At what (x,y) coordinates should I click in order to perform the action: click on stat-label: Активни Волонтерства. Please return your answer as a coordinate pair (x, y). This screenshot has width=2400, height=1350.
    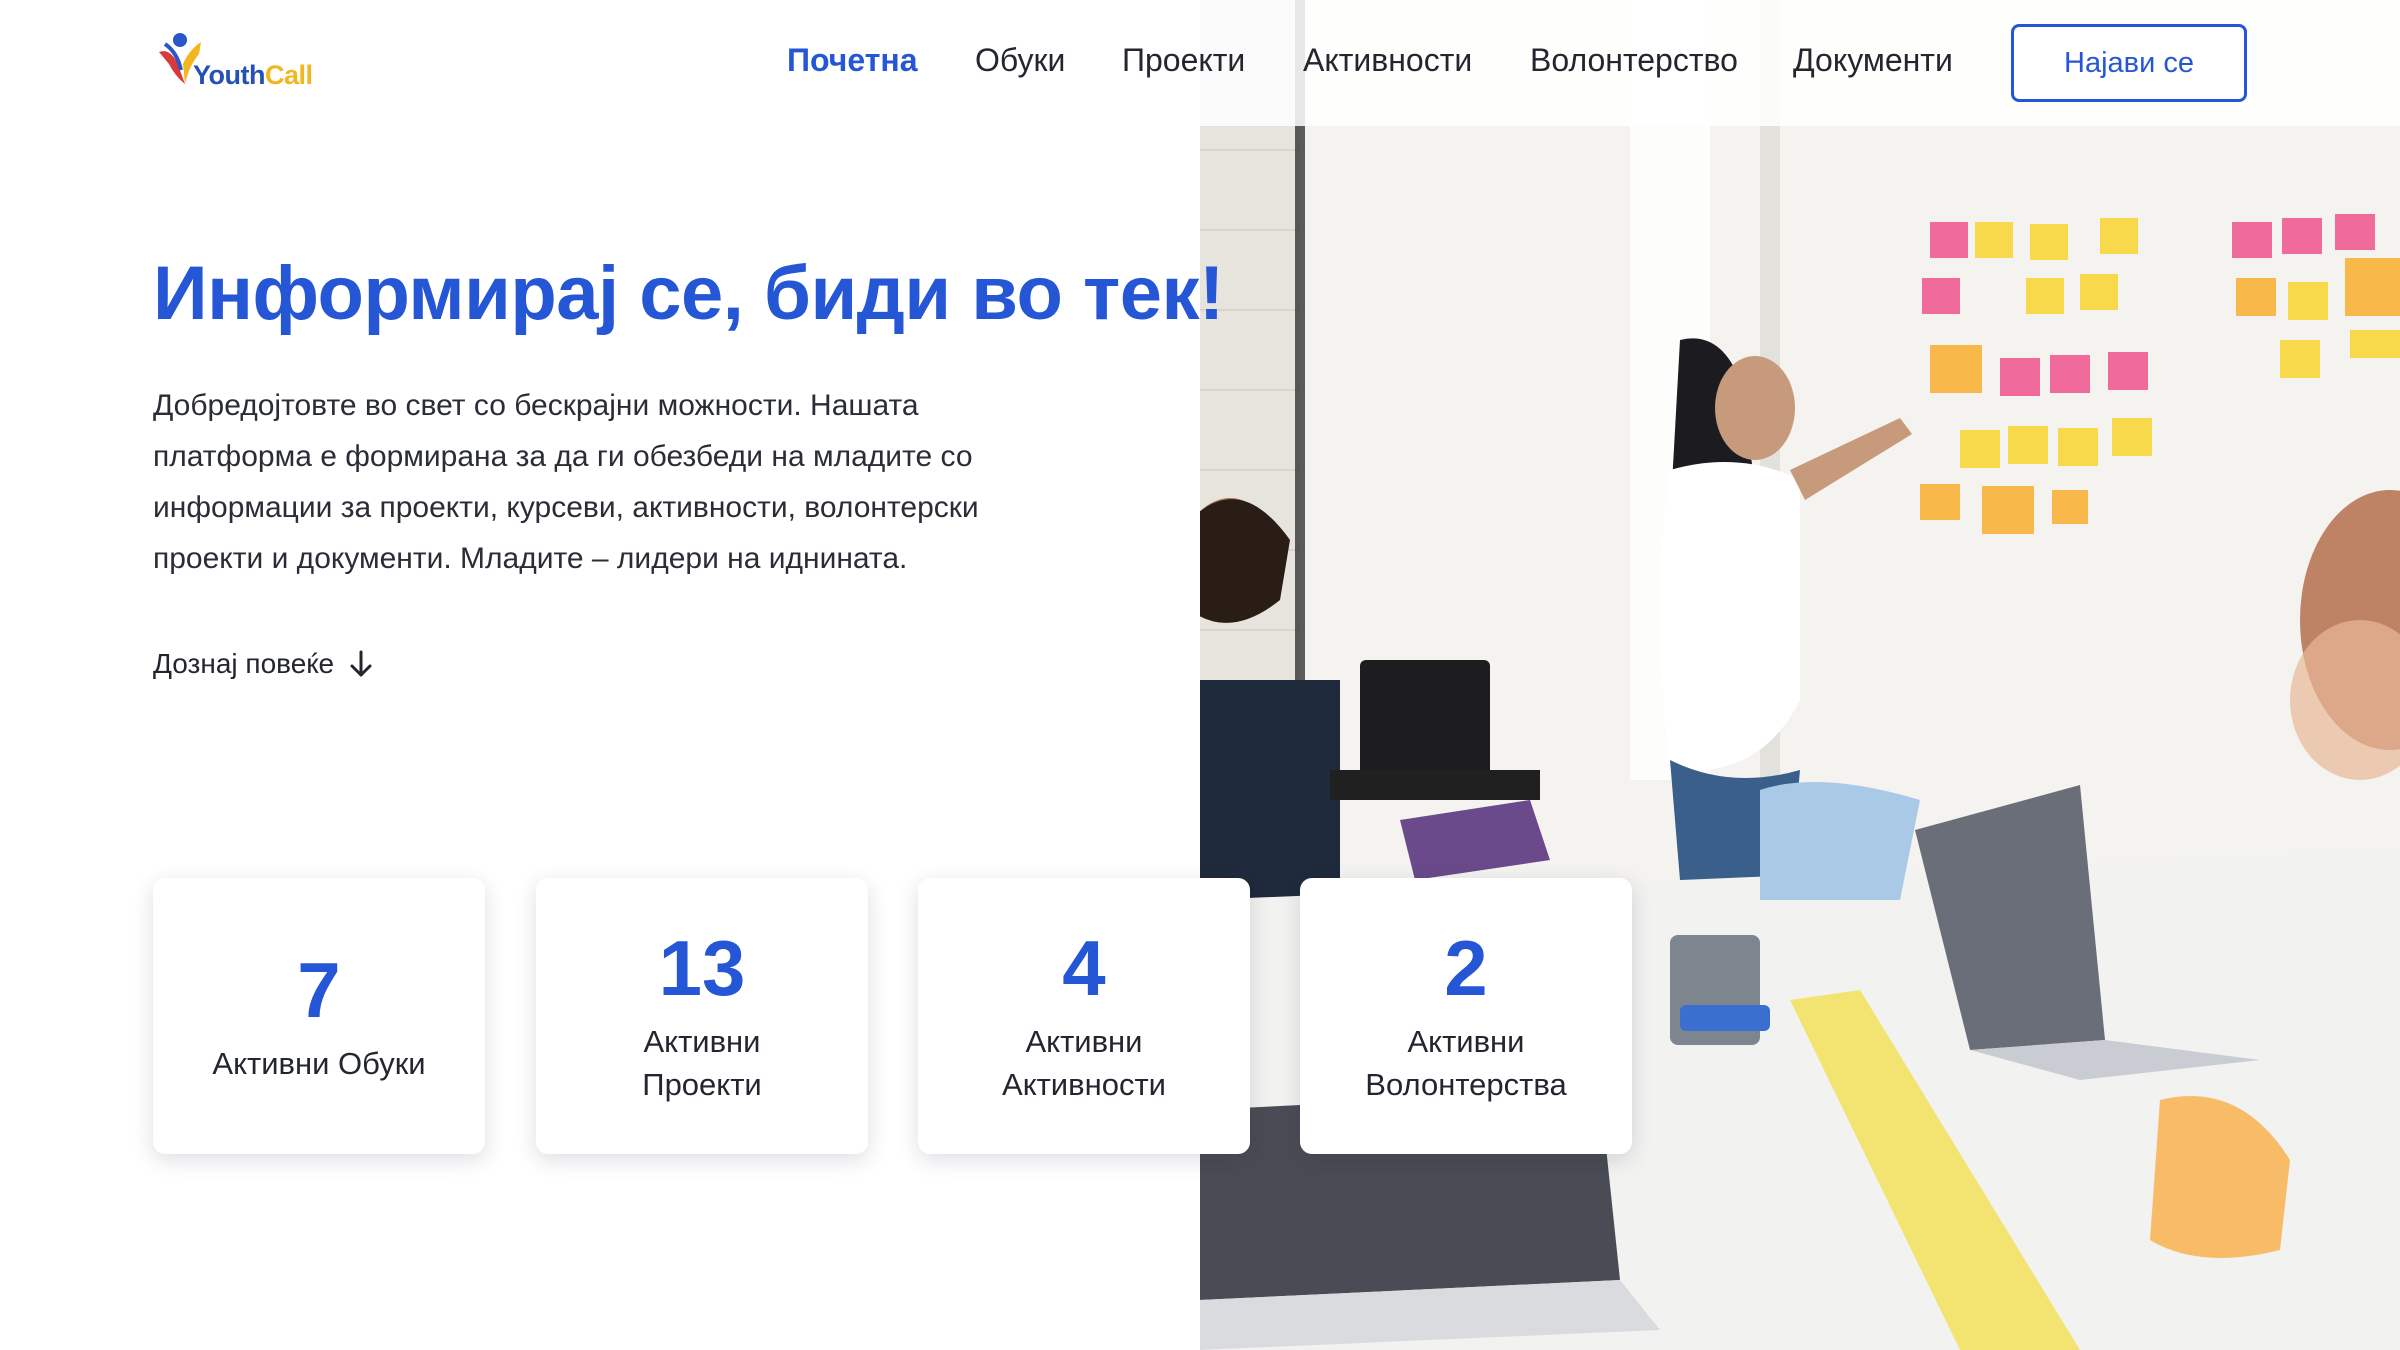
    Looking at the image, I should click on (1466, 1063).